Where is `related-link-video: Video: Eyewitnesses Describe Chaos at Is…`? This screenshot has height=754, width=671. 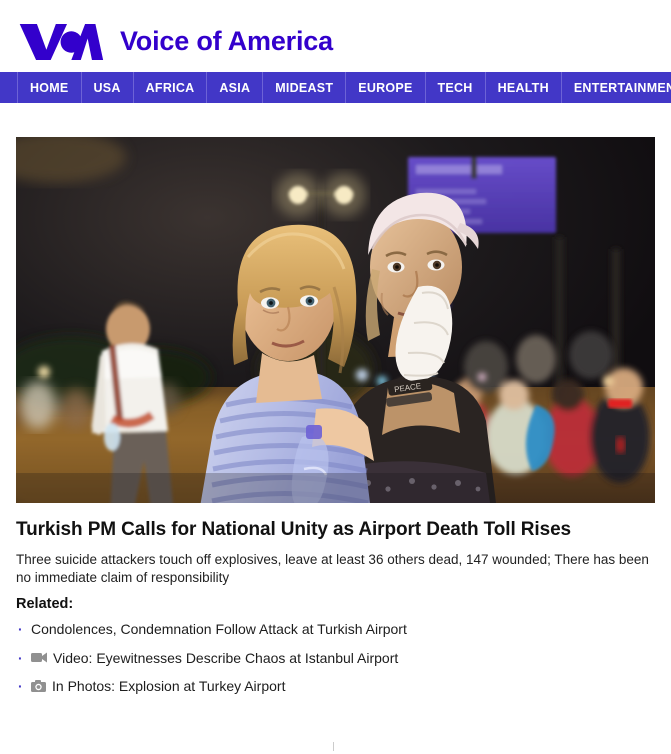
related-link-video: Video: Eyewitnesses Describe Chaos at Is… is located at coordinates (225, 658).